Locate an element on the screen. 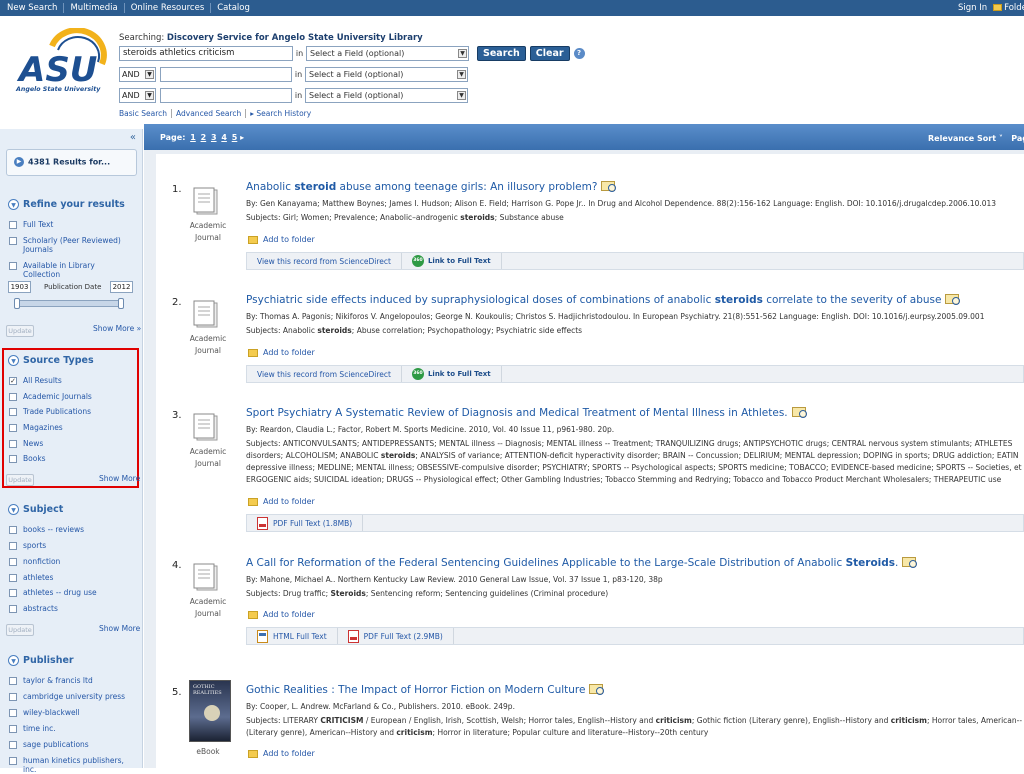 The width and height of the screenshot is (1024, 774). relevance-sort-dropdown: Relevance Sort ˅ is located at coordinates (965, 138).